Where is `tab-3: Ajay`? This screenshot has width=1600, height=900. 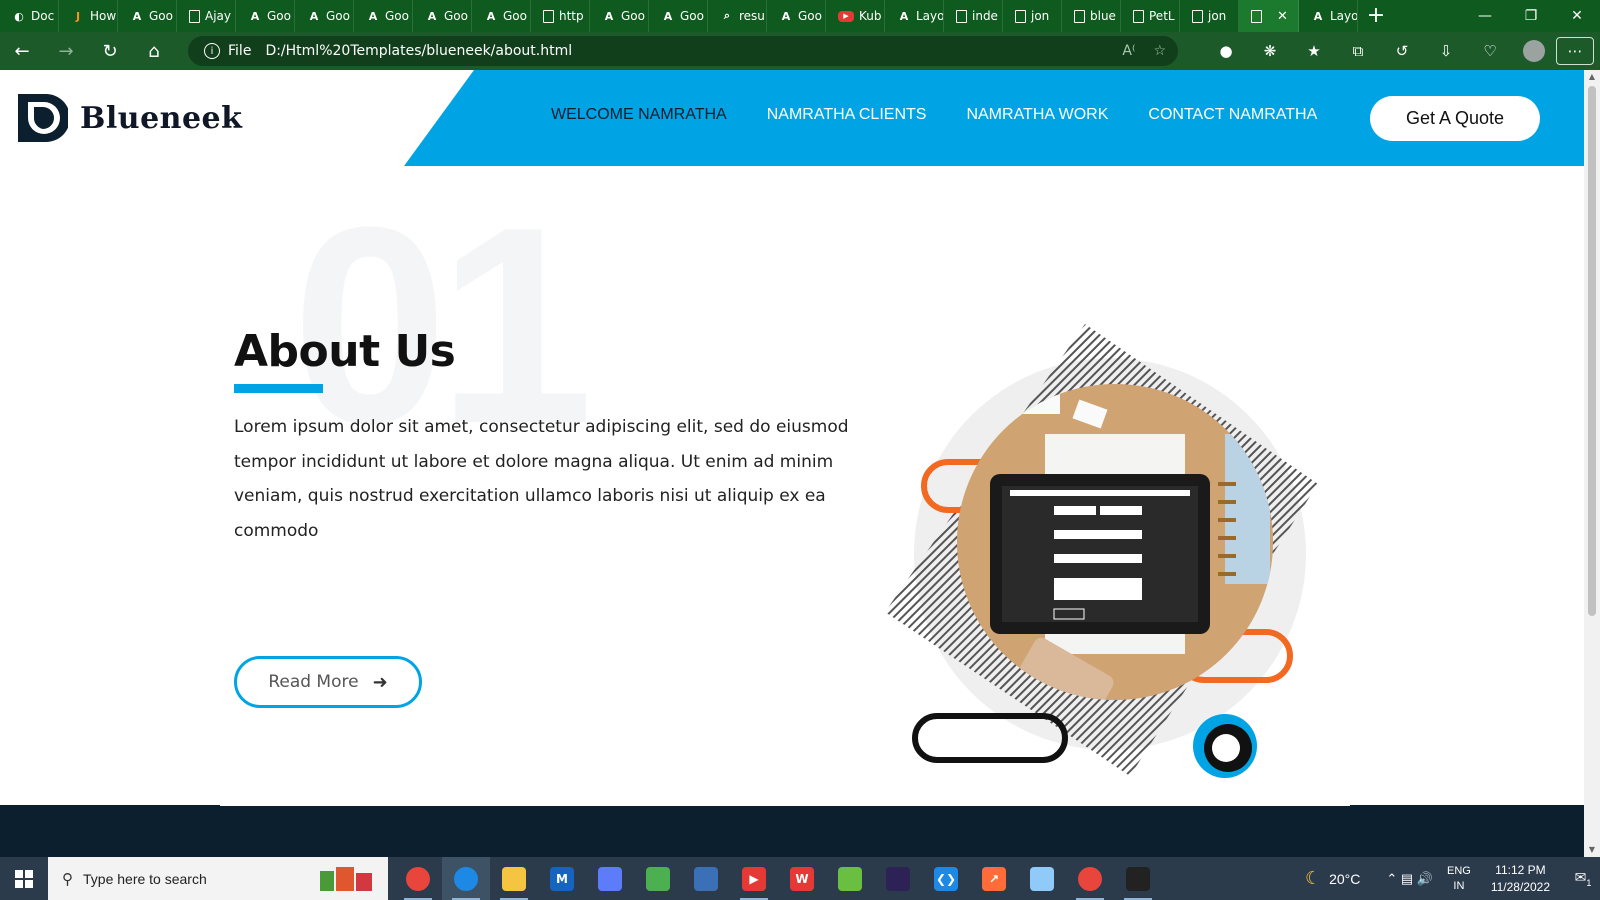
tab-3: Ajay is located at coordinates (206, 16).